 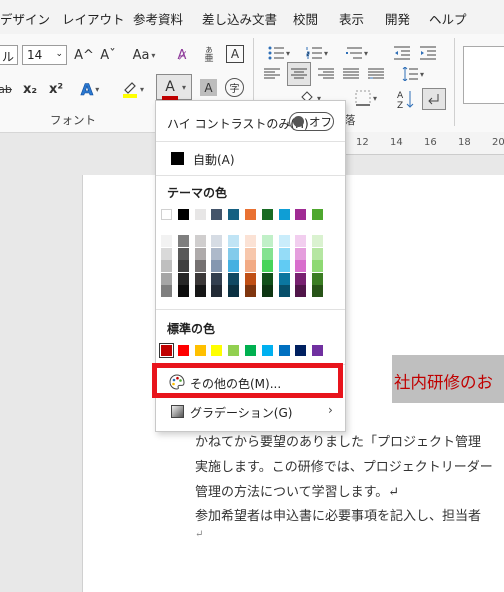 What do you see at coordinates (25, 18) in the screenshot?
I see `tab-design: デザイン` at bounding box center [25, 18].